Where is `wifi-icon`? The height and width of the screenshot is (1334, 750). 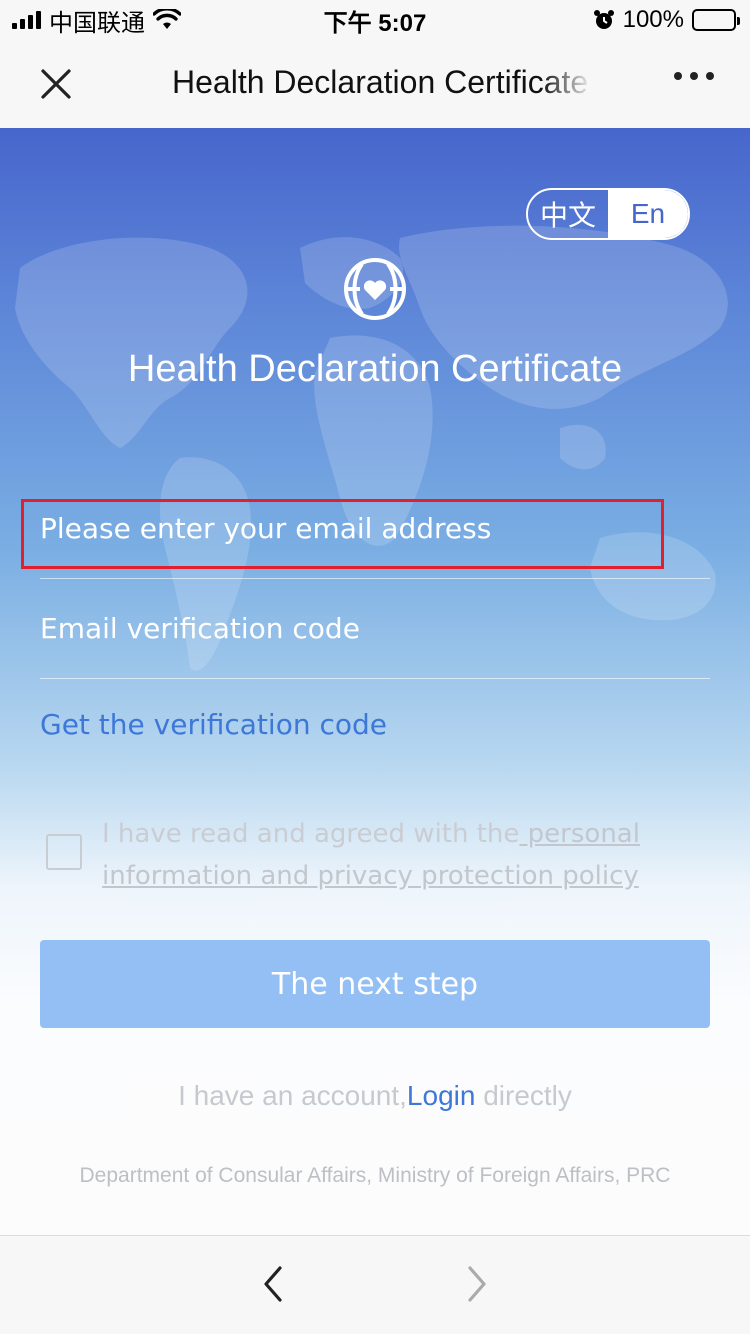 wifi-icon is located at coordinates (167, 19).